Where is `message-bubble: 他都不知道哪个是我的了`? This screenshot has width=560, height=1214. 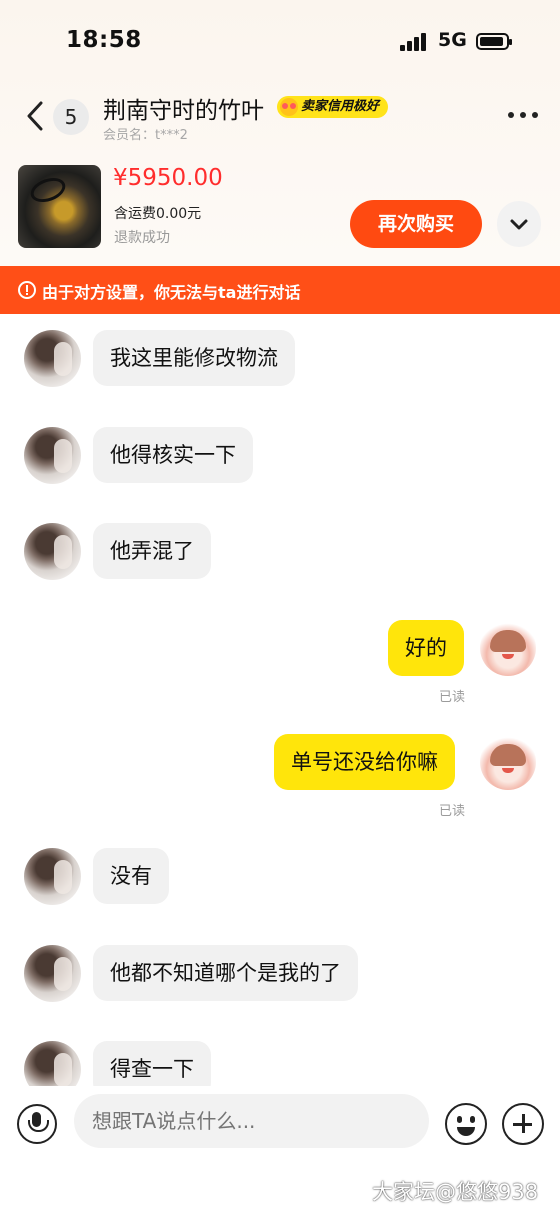
message-bubble: 他都不知道哪个是我的了 is located at coordinates (225, 973).